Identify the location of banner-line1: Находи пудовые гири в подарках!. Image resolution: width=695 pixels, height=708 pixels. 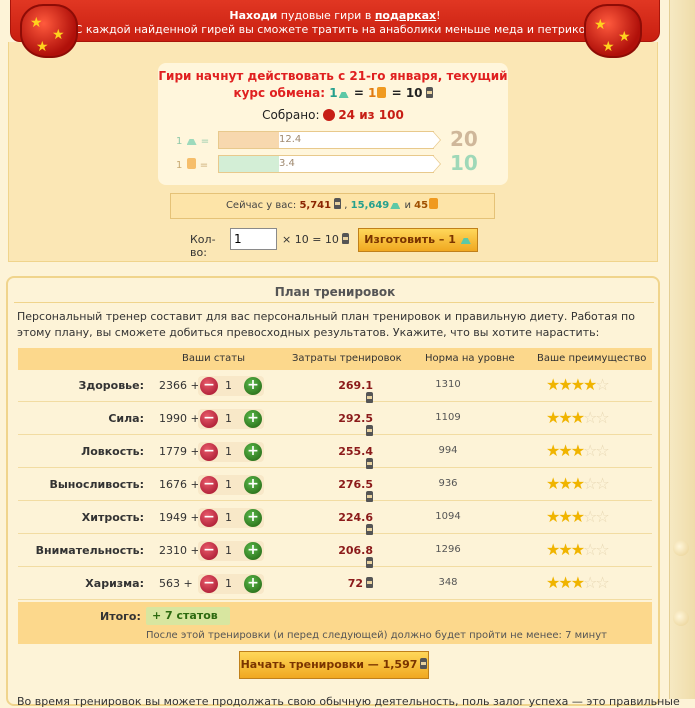
(335, 15).